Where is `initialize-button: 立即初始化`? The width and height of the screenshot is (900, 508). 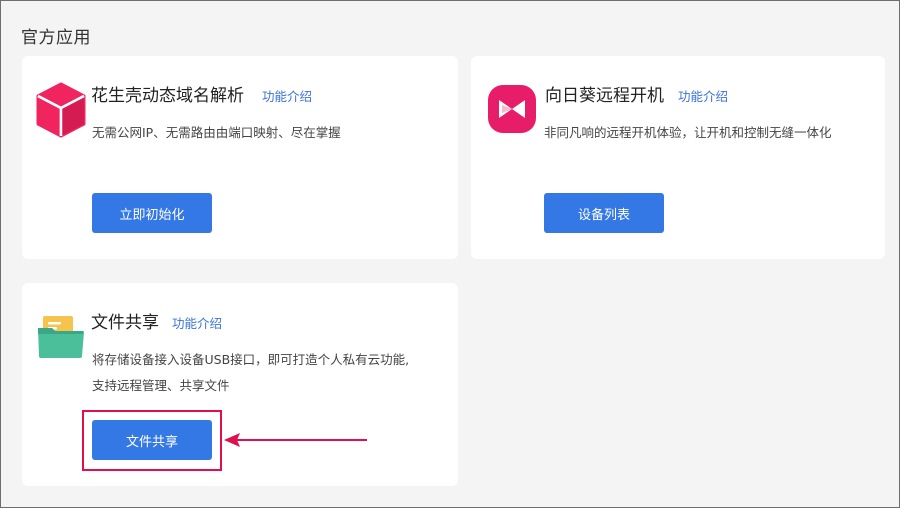
initialize-button: 立即初始化 is located at coordinates (152, 213).